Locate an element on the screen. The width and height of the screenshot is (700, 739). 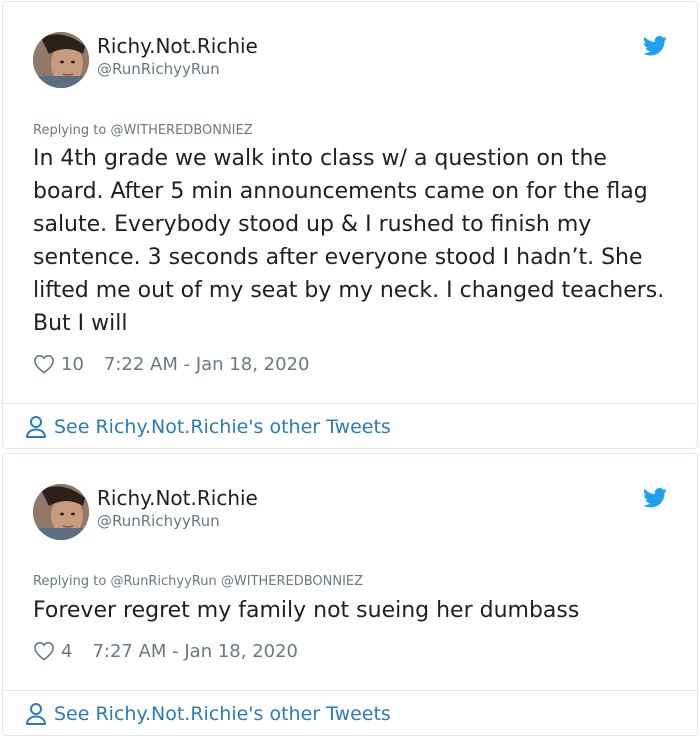
timestamp: 7:27 AM - Jan 18, 2020 is located at coordinates (195, 651).